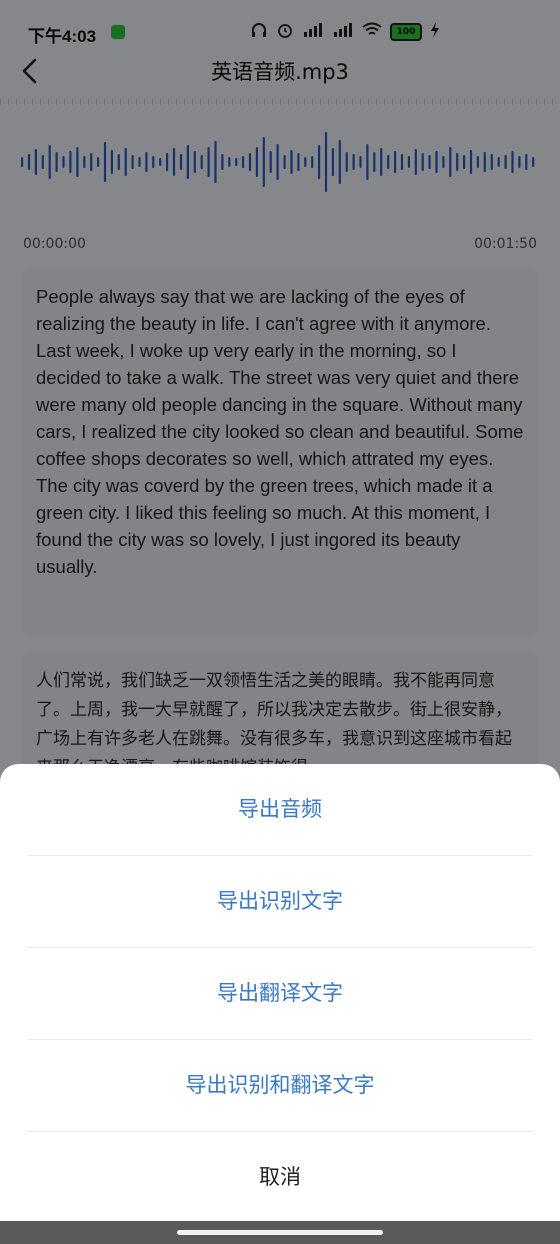 The image size is (560, 1244). What do you see at coordinates (280, 1086) in the screenshot?
I see `export-both-text-button: 导出识别和翻译文字` at bounding box center [280, 1086].